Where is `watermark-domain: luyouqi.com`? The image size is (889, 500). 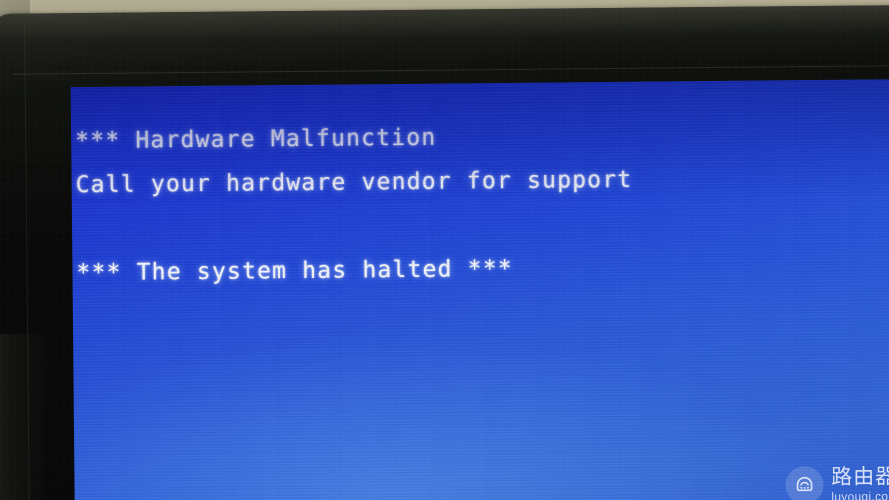
watermark-domain: luyouqi.com is located at coordinates (860, 494).